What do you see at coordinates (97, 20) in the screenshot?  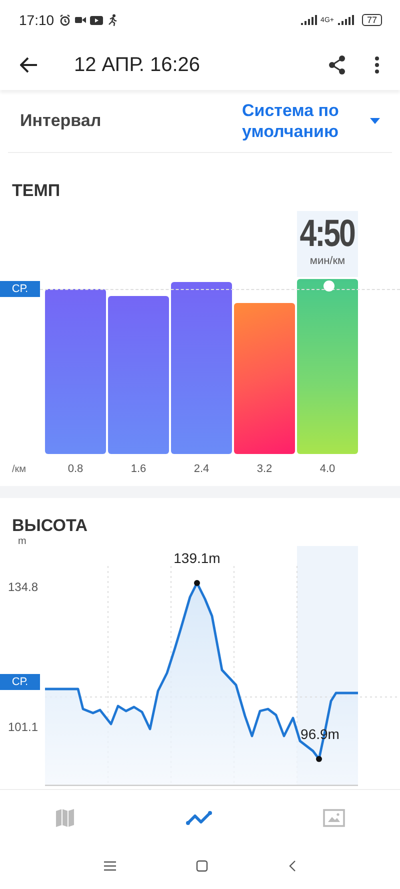 I see `play-icon` at bounding box center [97, 20].